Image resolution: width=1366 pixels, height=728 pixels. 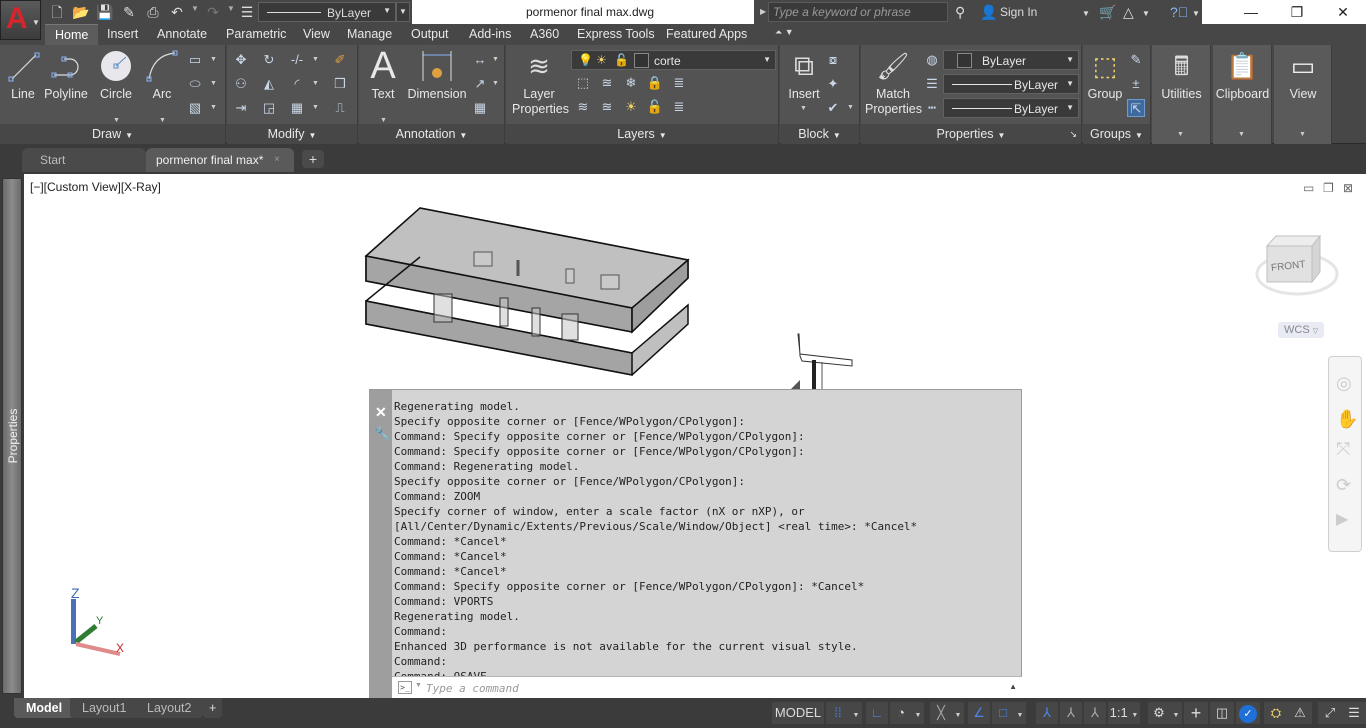 I want to click on layer-freeze-icon: ❄, so click(x=631, y=83).